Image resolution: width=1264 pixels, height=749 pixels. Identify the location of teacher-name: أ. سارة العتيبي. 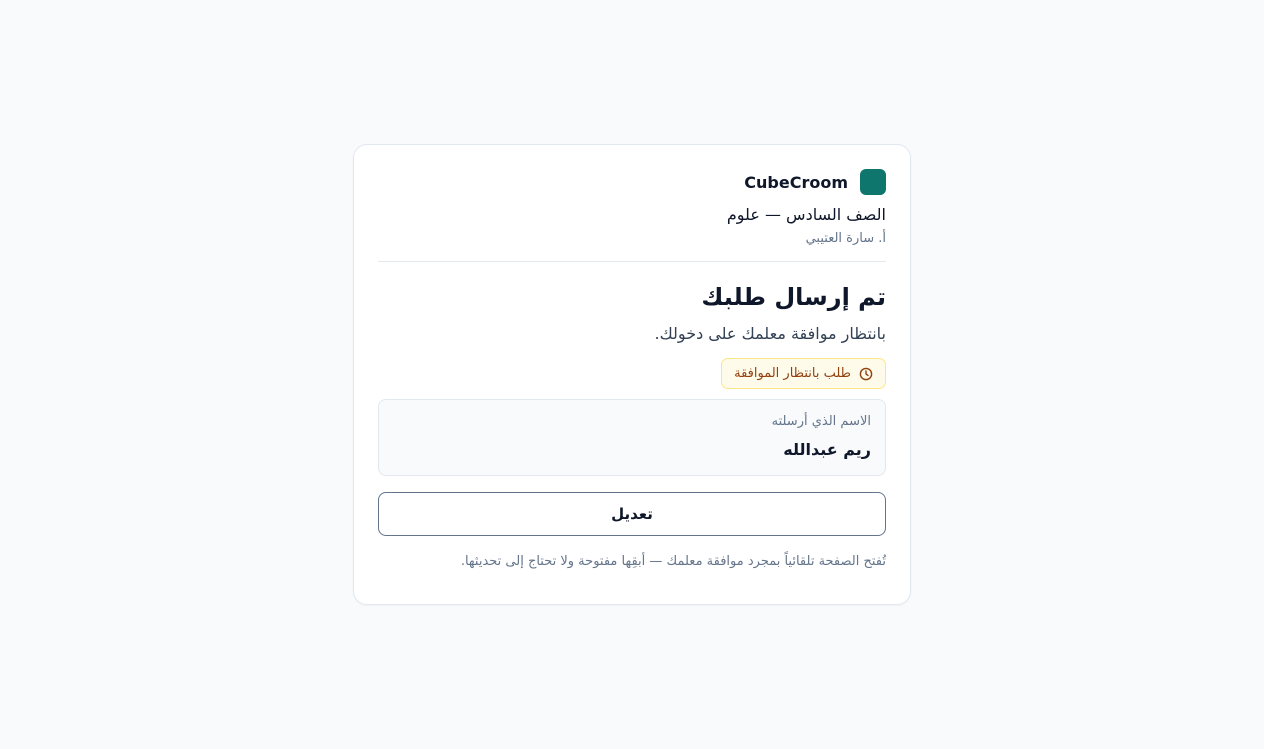
(845, 238).